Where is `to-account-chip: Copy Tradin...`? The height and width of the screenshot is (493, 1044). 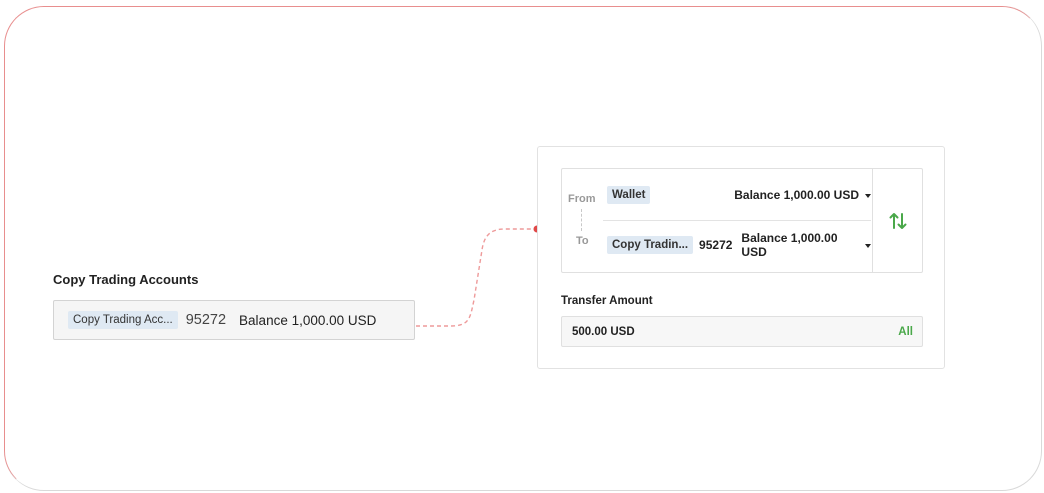 to-account-chip: Copy Tradin... is located at coordinates (650, 245).